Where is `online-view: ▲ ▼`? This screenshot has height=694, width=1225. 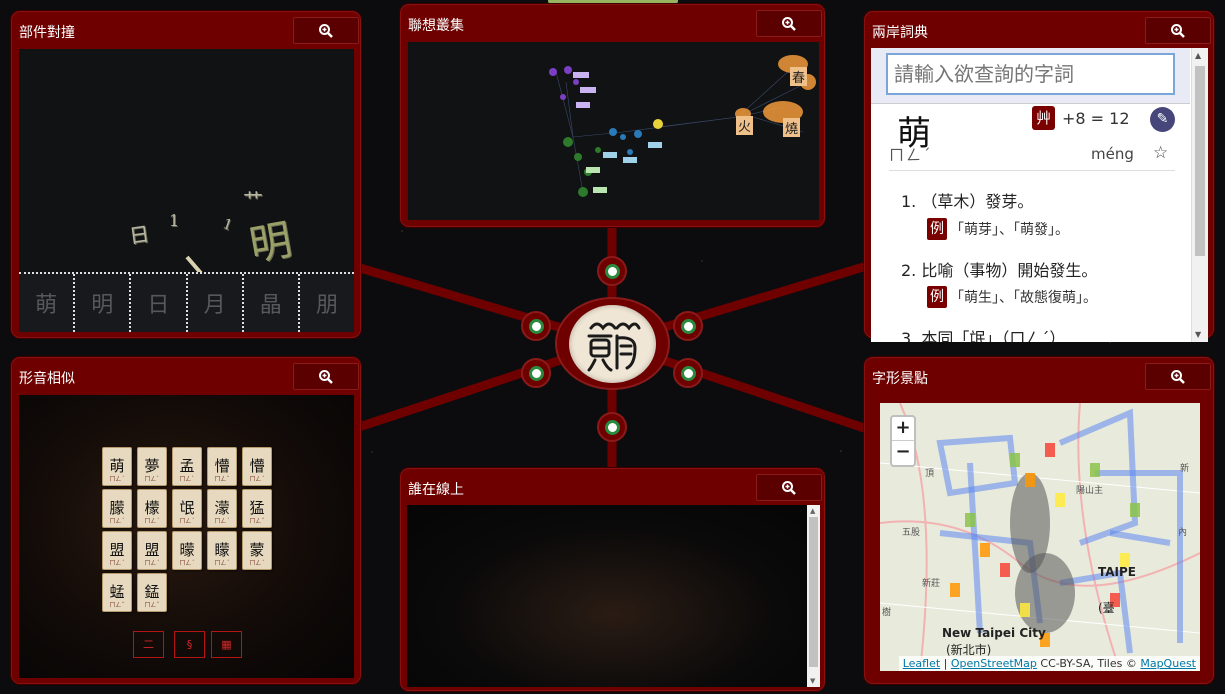
online-view: ▲ ▼ is located at coordinates (613, 596).